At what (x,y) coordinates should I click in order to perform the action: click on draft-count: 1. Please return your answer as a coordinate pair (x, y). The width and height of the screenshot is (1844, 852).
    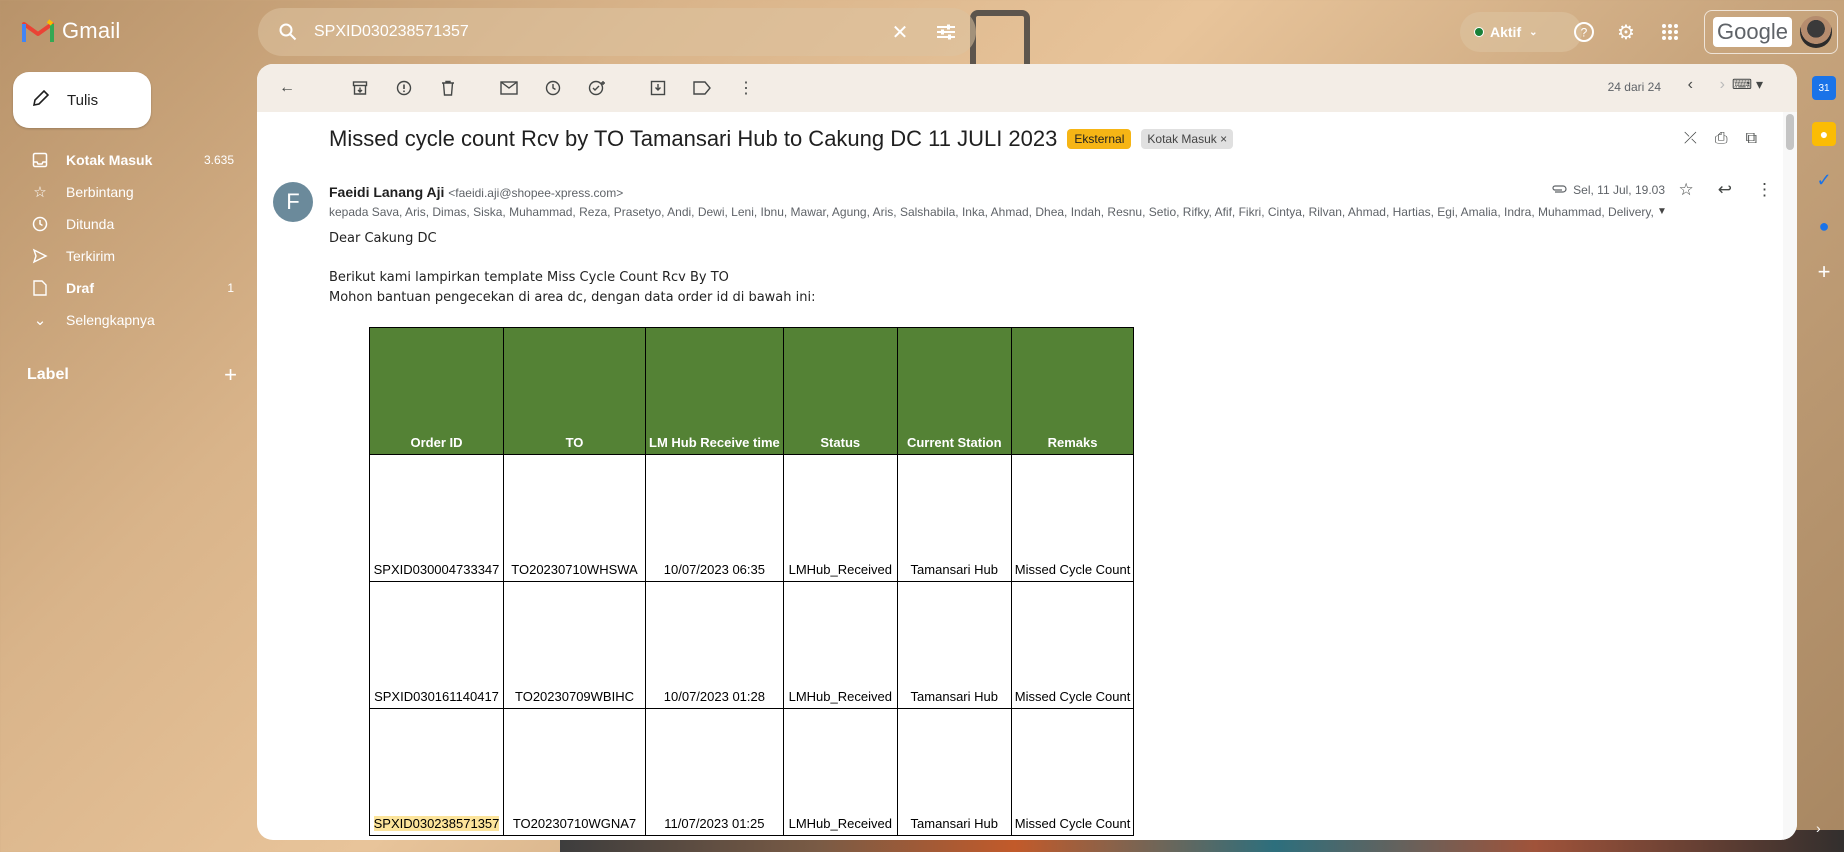
    Looking at the image, I should click on (230, 288).